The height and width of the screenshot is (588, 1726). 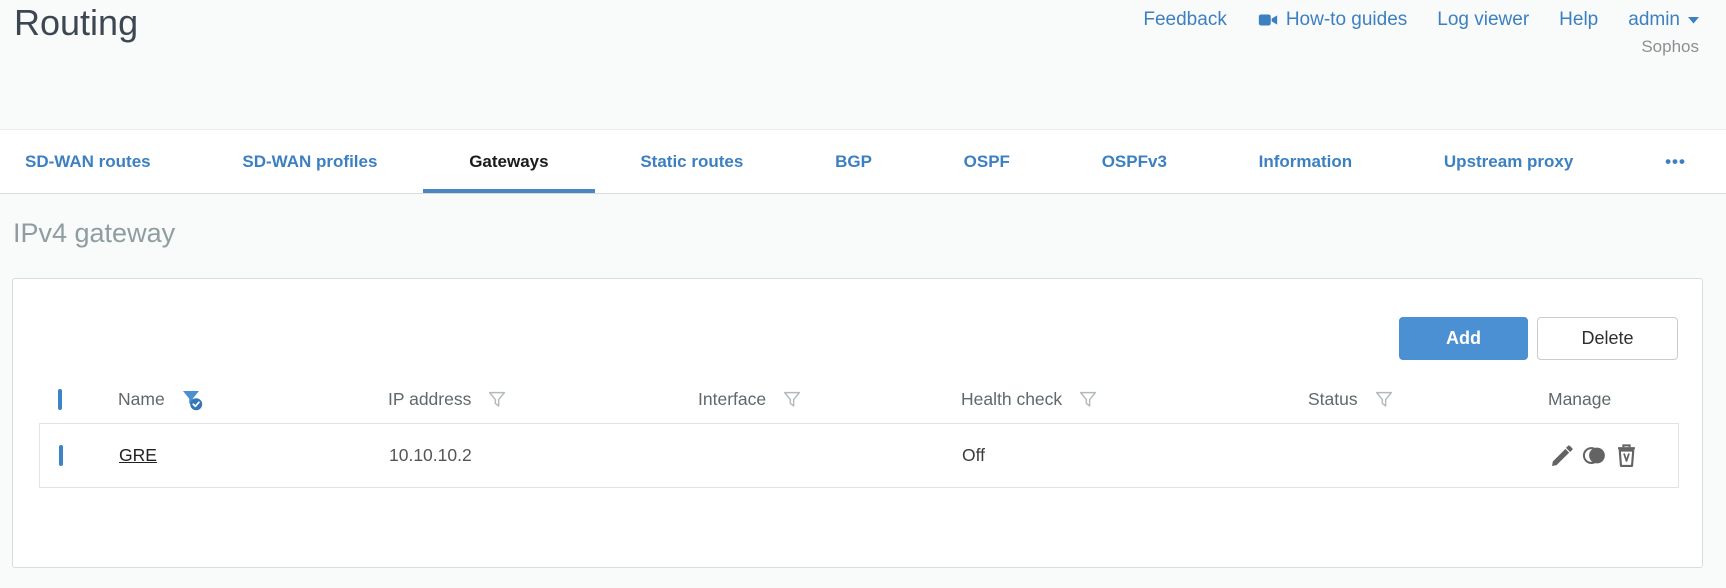 I want to click on tab-upstream-proxy: Upstream proxy, so click(x=1508, y=161).